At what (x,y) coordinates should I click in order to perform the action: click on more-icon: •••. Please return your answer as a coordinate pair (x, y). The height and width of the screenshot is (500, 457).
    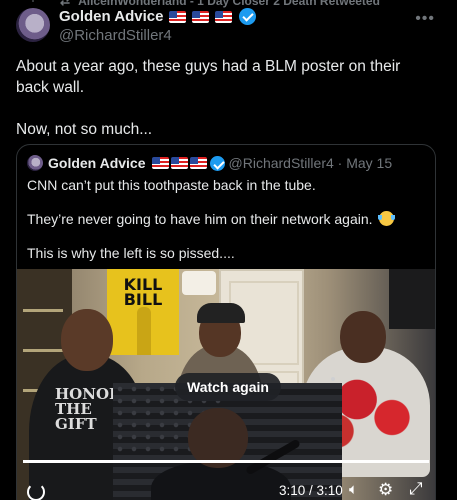
    Looking at the image, I should click on (425, 19).